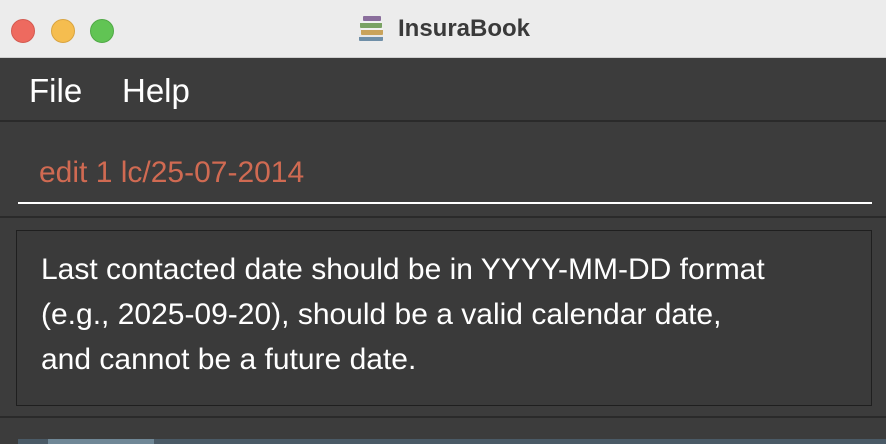  What do you see at coordinates (101, 441) in the screenshot?
I see `list-selection-highlight` at bounding box center [101, 441].